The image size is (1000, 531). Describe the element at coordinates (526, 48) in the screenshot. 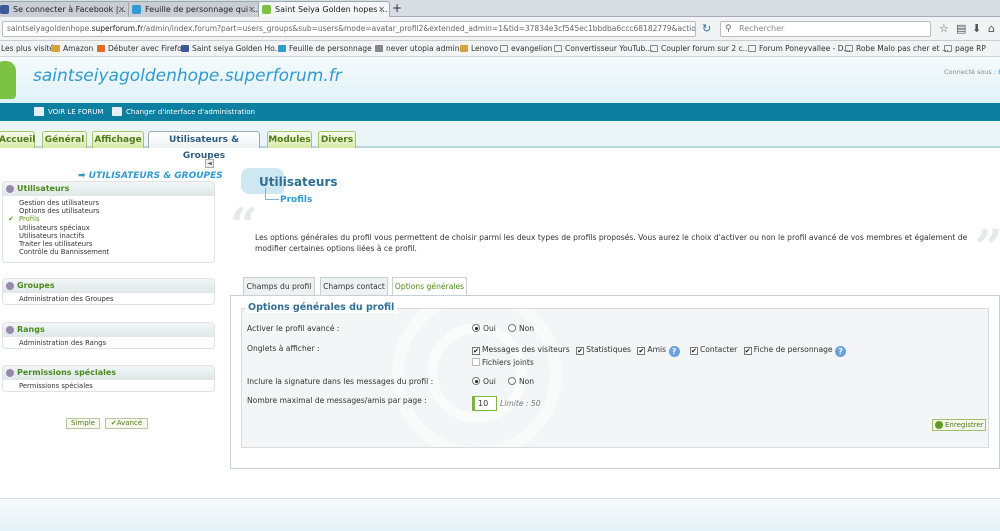

I see `bookmark-item: evangelion` at that location.